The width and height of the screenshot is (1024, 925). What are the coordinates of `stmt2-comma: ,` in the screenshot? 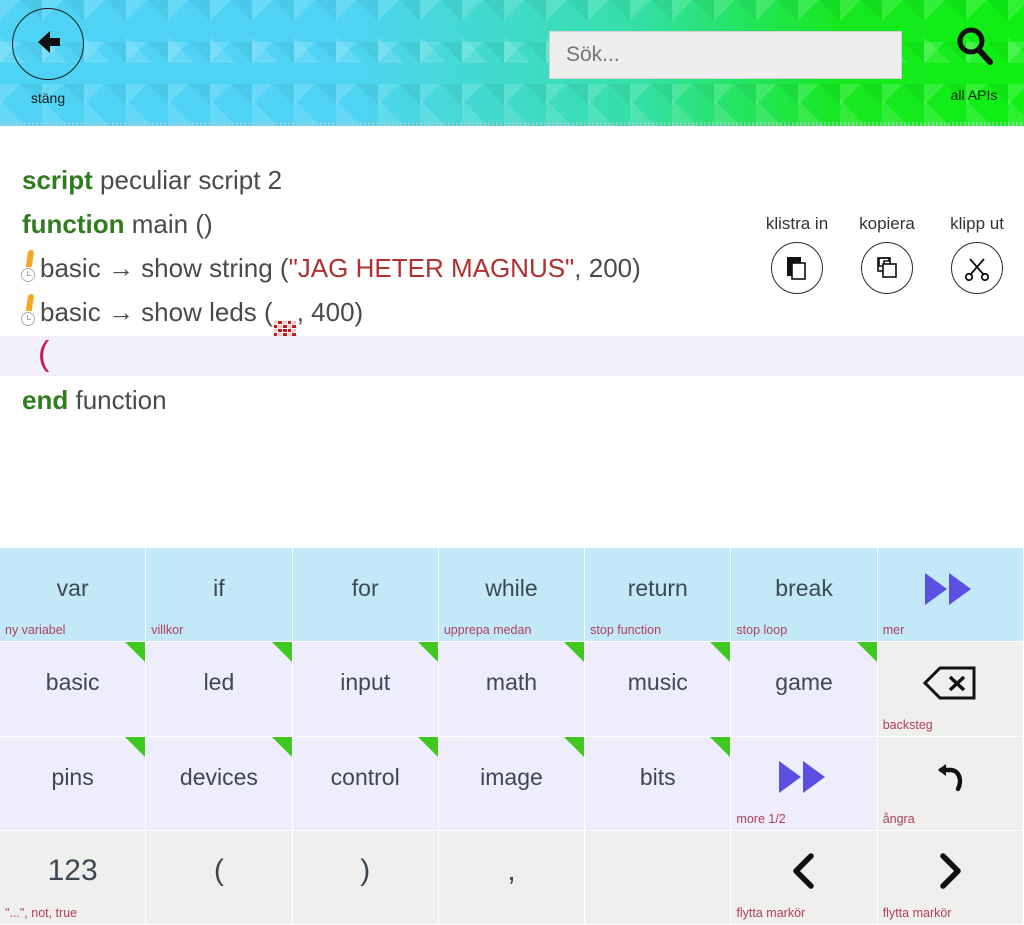 It's located at (304, 312).